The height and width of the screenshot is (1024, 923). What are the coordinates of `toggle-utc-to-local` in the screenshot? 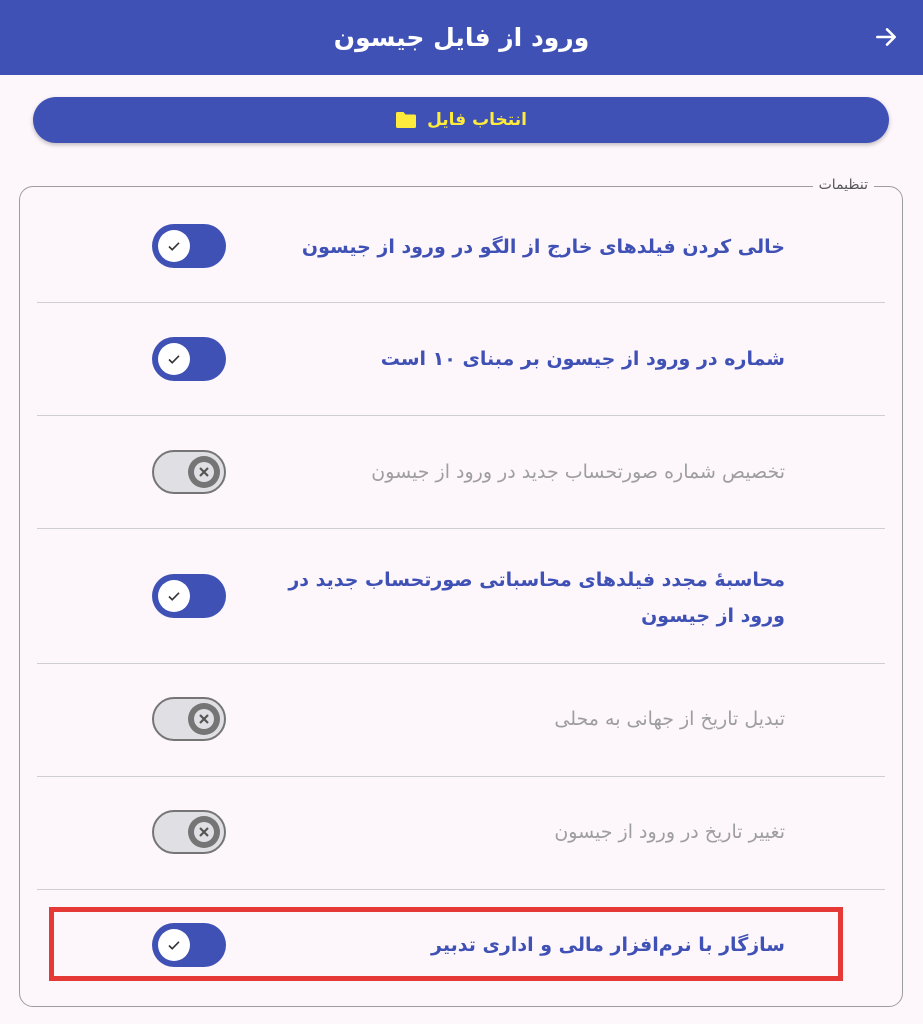 It's located at (189, 719).